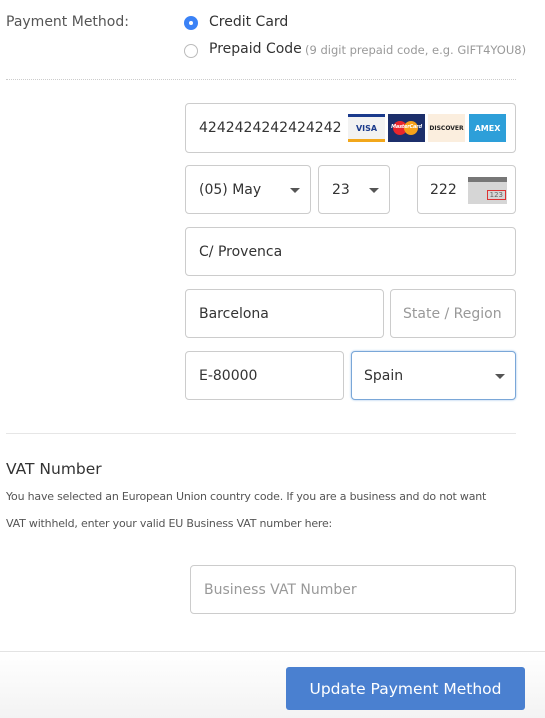 This screenshot has height=718, width=545. I want to click on cvc-card-icon: 123, so click(487, 190).